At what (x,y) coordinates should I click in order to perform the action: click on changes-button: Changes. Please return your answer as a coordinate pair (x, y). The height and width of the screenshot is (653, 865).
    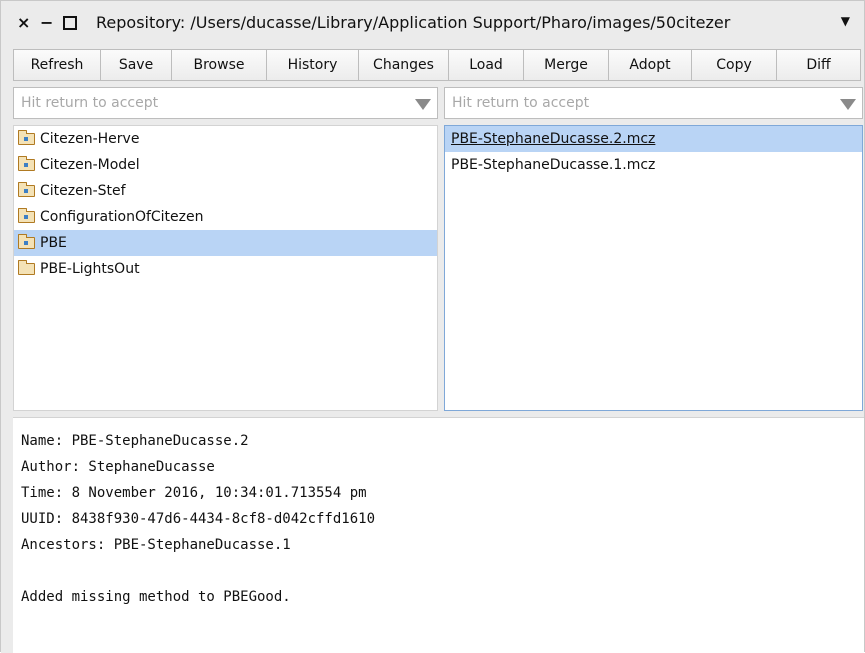
    Looking at the image, I should click on (403, 65).